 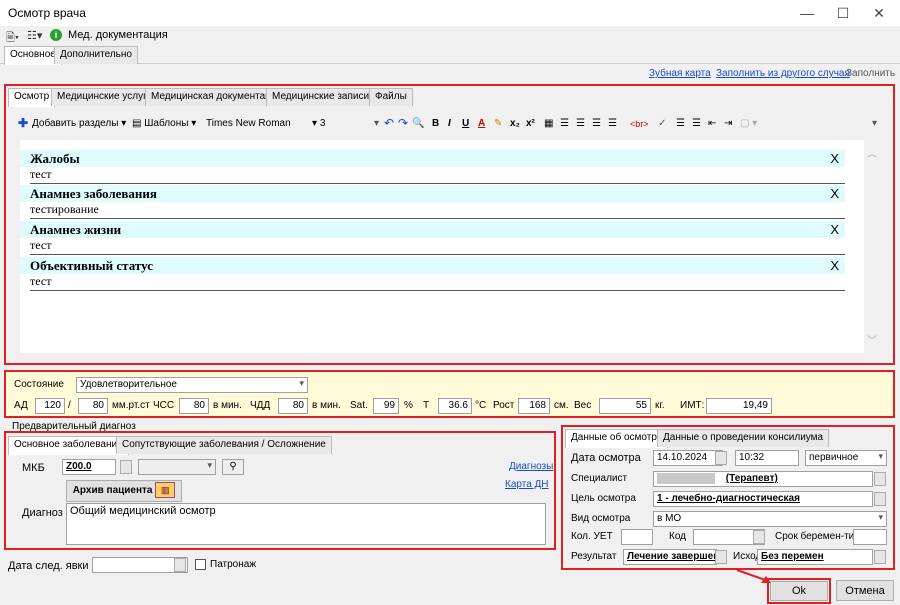 I want to click on size-dropdown-icon: ▾, so click(x=376, y=123).